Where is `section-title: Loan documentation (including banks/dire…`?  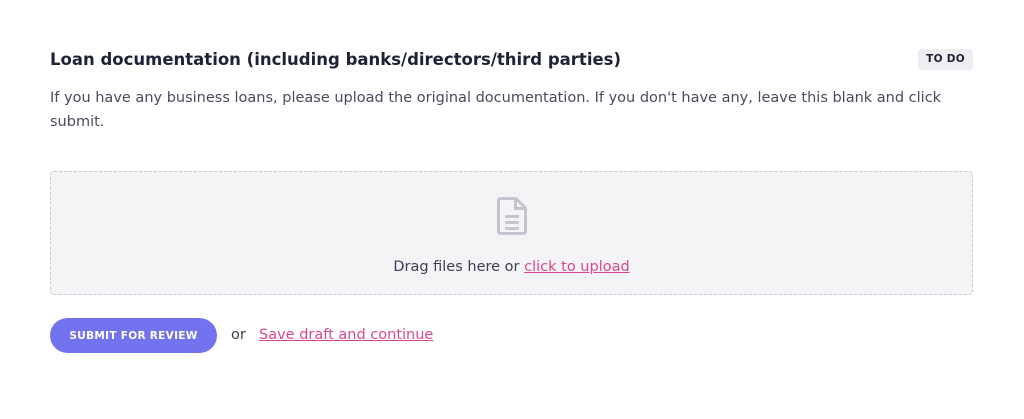 section-title: Loan documentation (including banks/dire… is located at coordinates (336, 59).